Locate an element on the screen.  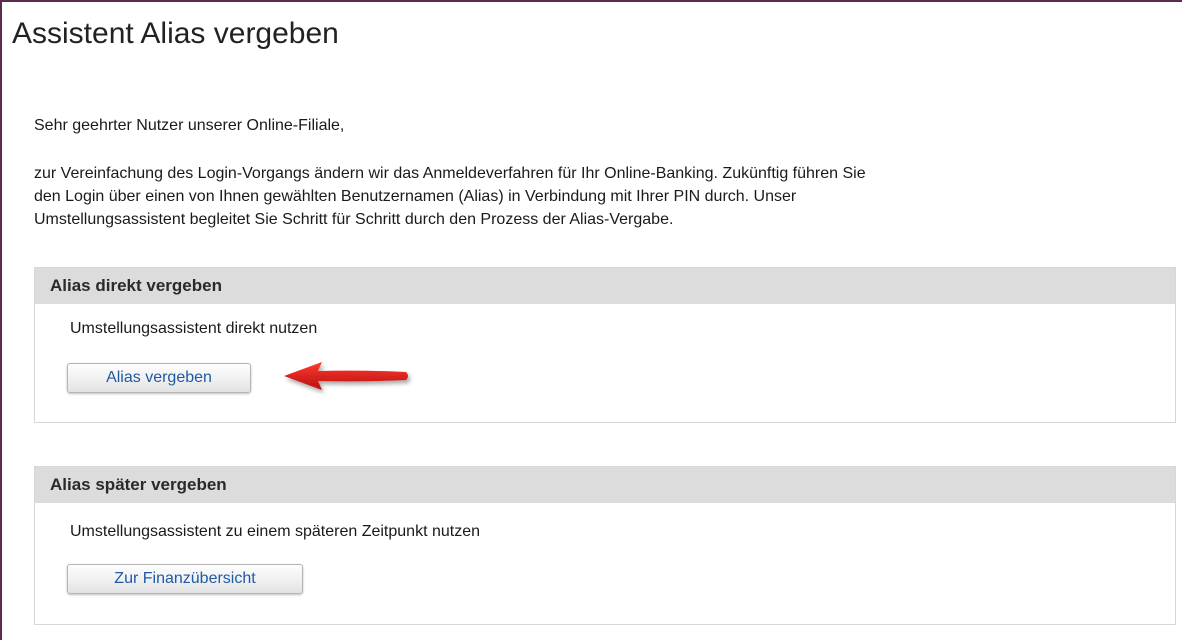
zur-finanzuebersicht-button: Zur Finanzübersicht is located at coordinates (185, 579).